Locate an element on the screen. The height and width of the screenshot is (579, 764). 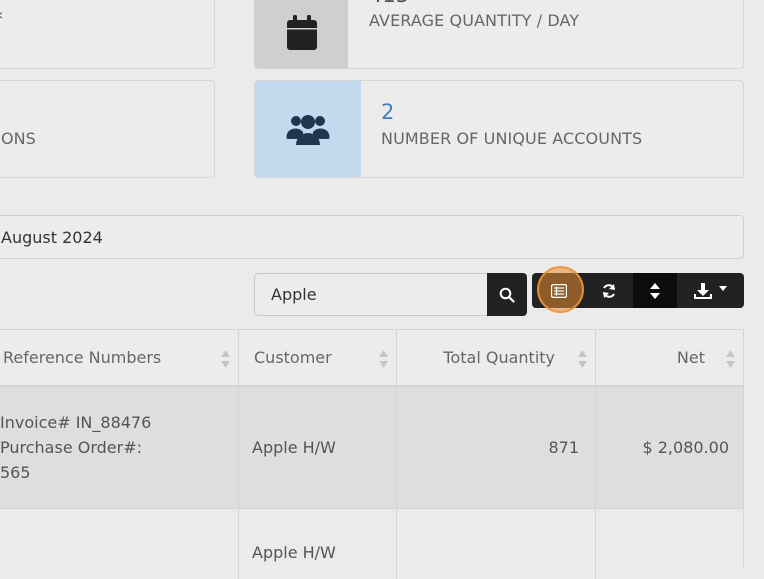
list-icon is located at coordinates (558, 290).